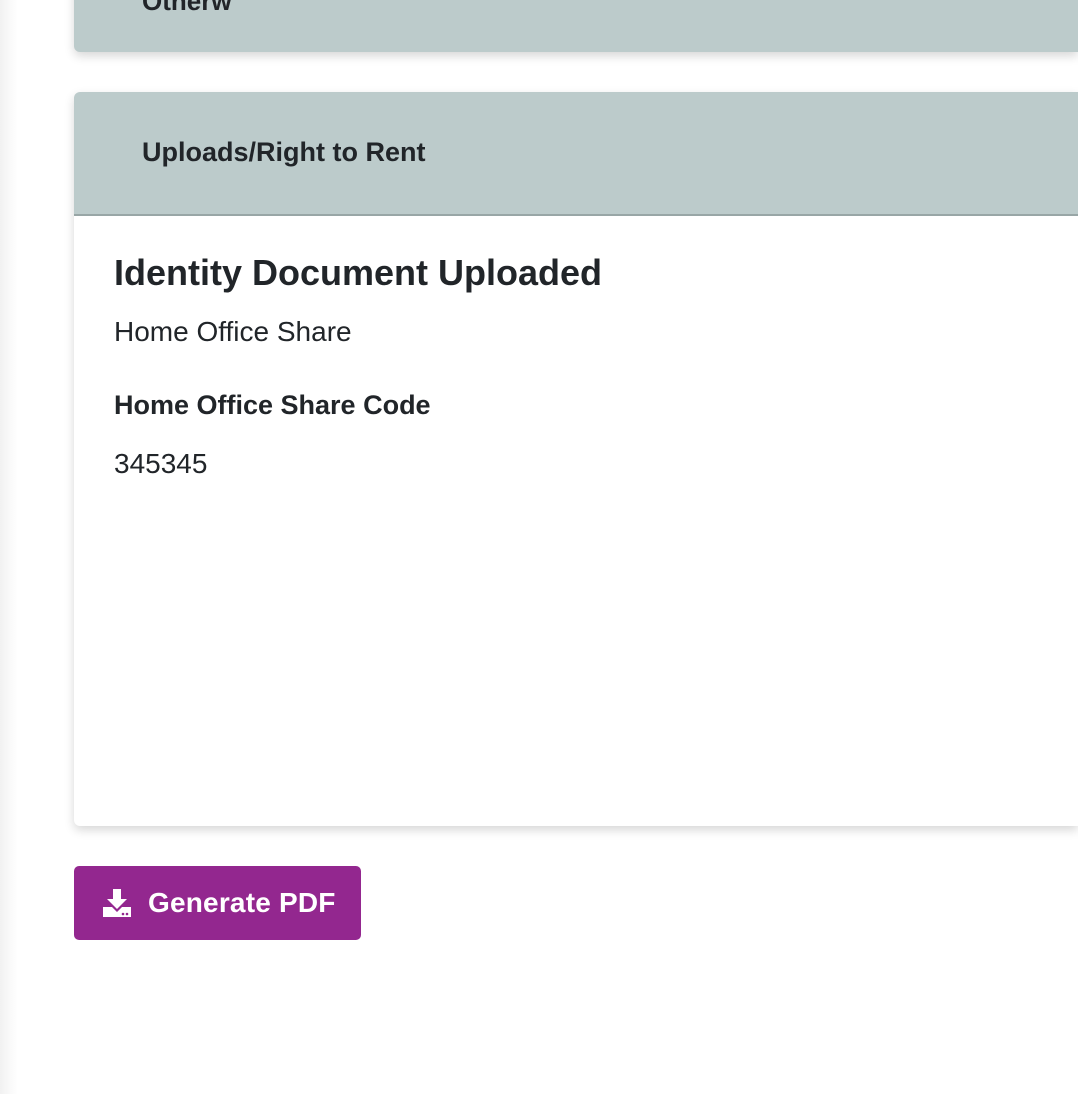  What do you see at coordinates (187, 8) in the screenshot?
I see `previous-section-title: Otherw` at bounding box center [187, 8].